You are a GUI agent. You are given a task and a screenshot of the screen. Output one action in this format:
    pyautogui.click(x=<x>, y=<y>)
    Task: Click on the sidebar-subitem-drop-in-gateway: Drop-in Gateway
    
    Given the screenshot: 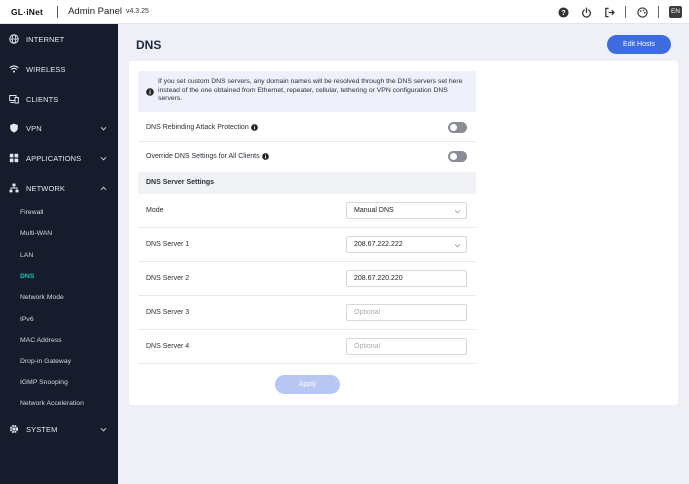 What is the action you would take?
    pyautogui.click(x=45, y=362)
    